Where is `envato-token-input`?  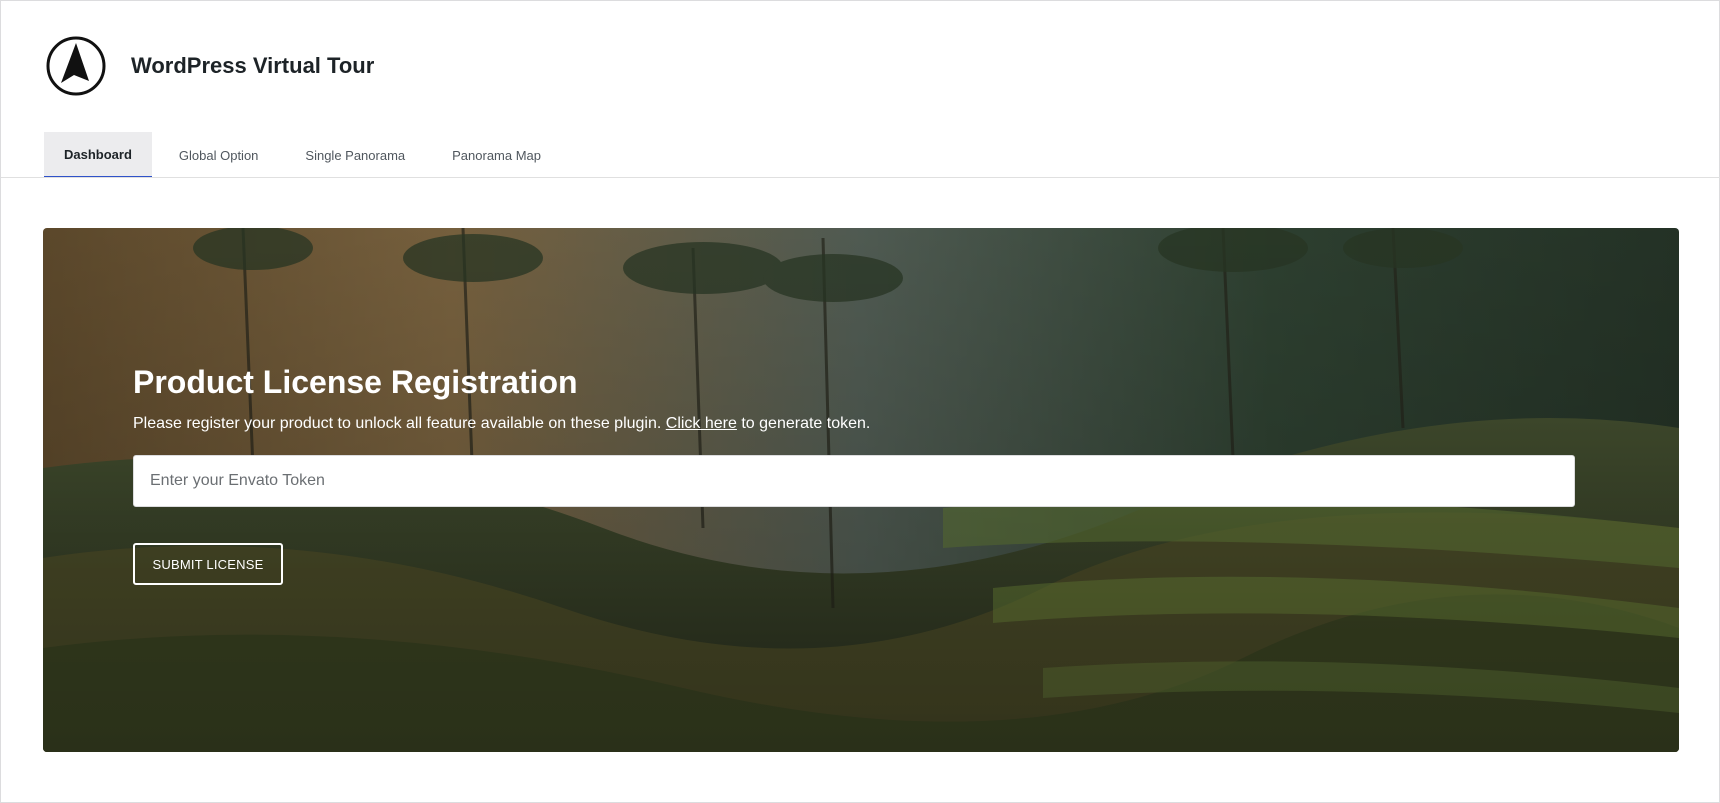
envato-token-input is located at coordinates (854, 481).